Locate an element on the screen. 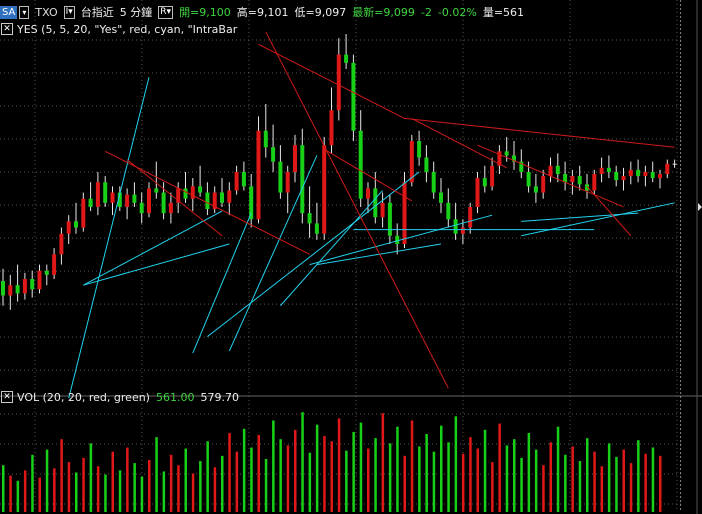  symbol-code: TXO is located at coordinates (46, 12).